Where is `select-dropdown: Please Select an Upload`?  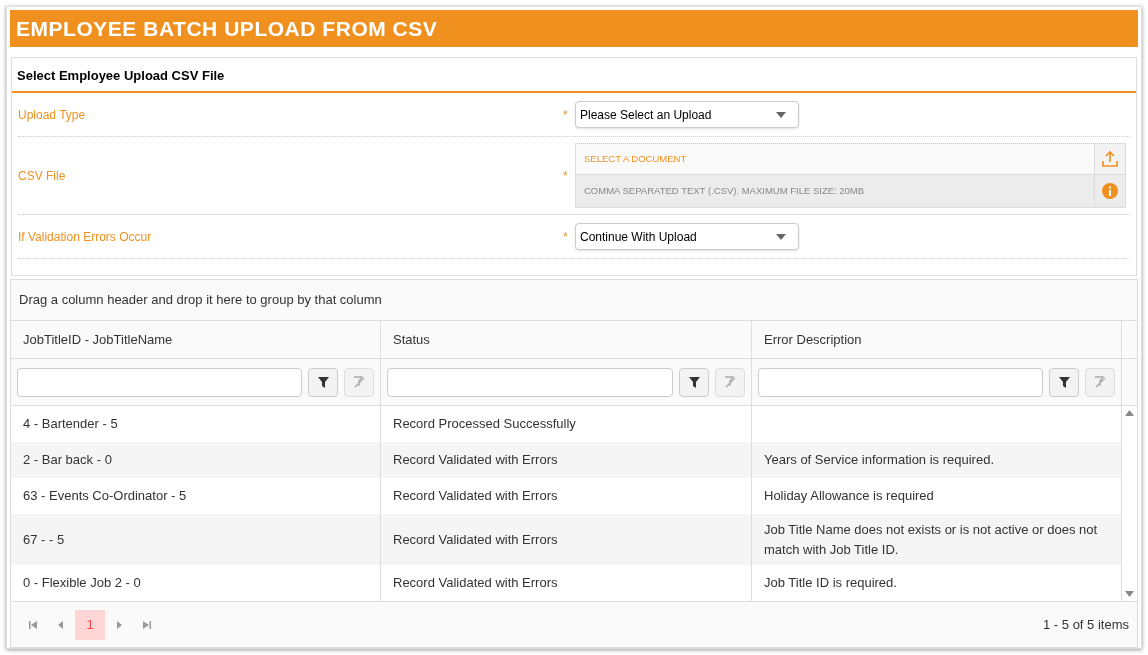
select-dropdown: Please Select an Upload is located at coordinates (687, 114).